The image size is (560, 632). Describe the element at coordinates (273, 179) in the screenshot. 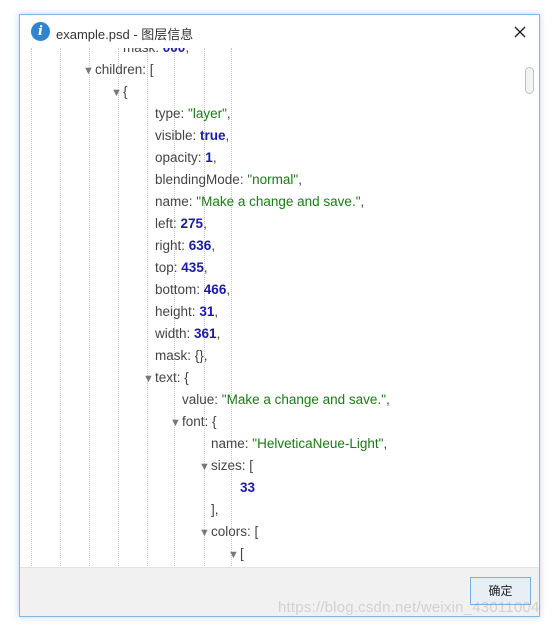

I see `tree-value: "normal"` at that location.